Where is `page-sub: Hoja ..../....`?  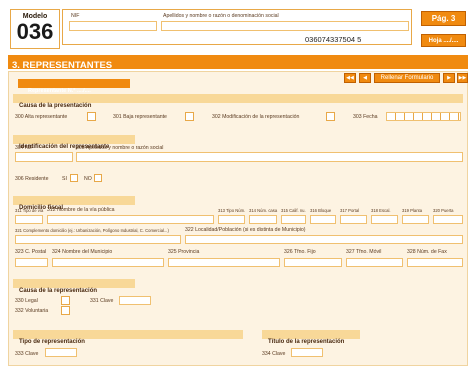 page-sub: Hoja ..../.... is located at coordinates (443, 40).